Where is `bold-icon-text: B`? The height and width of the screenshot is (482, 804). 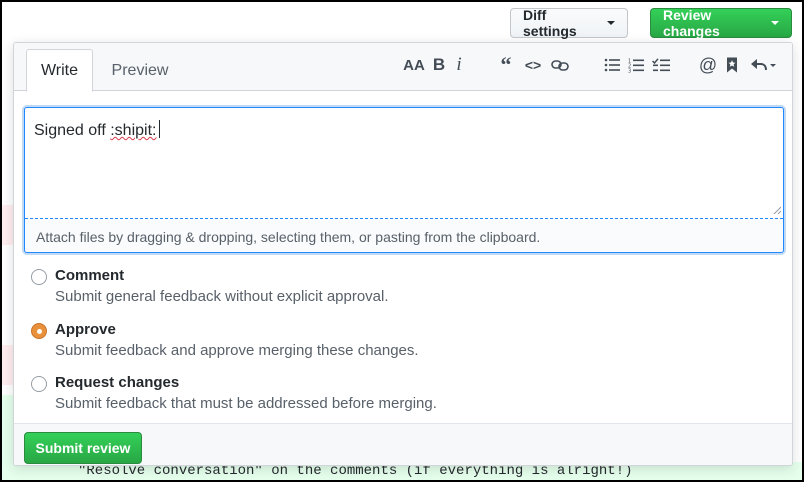
bold-icon-text: B is located at coordinates (439, 64).